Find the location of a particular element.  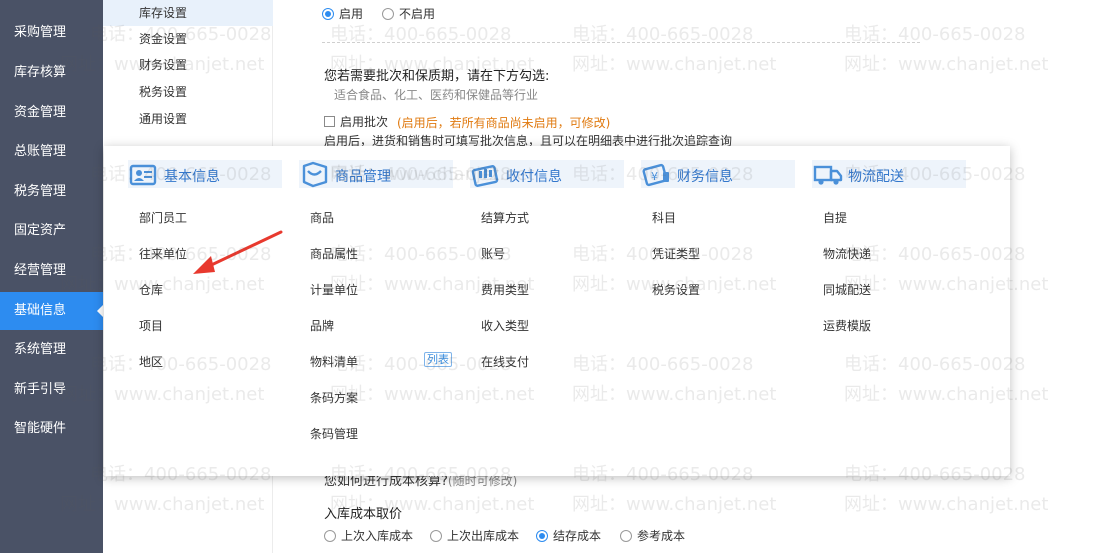

divider is located at coordinates (621, 42).